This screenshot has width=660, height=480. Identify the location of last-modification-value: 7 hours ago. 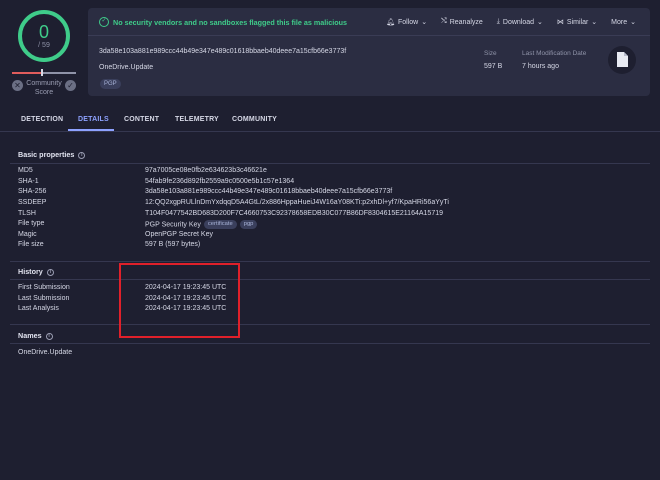
(540, 66).